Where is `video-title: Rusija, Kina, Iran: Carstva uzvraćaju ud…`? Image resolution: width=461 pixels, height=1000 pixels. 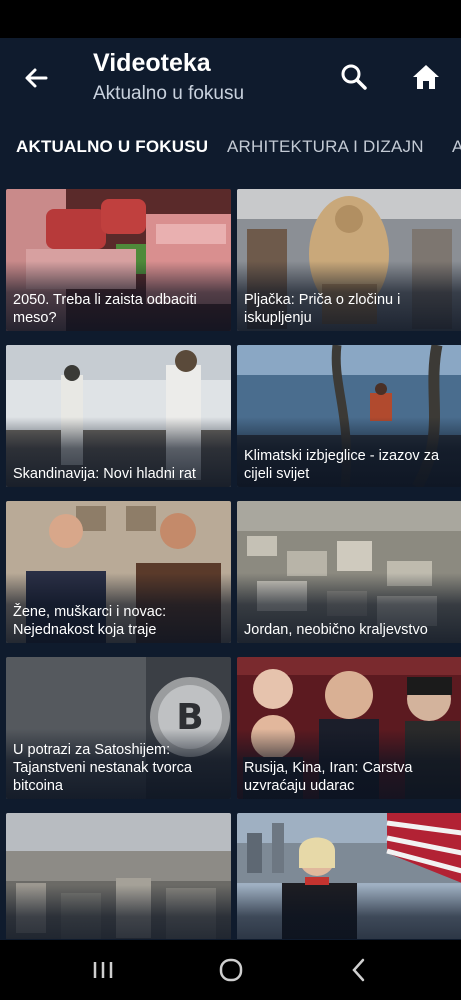 video-title: Rusija, Kina, Iran: Carstva uzvraćaju ud… is located at coordinates (328, 777).